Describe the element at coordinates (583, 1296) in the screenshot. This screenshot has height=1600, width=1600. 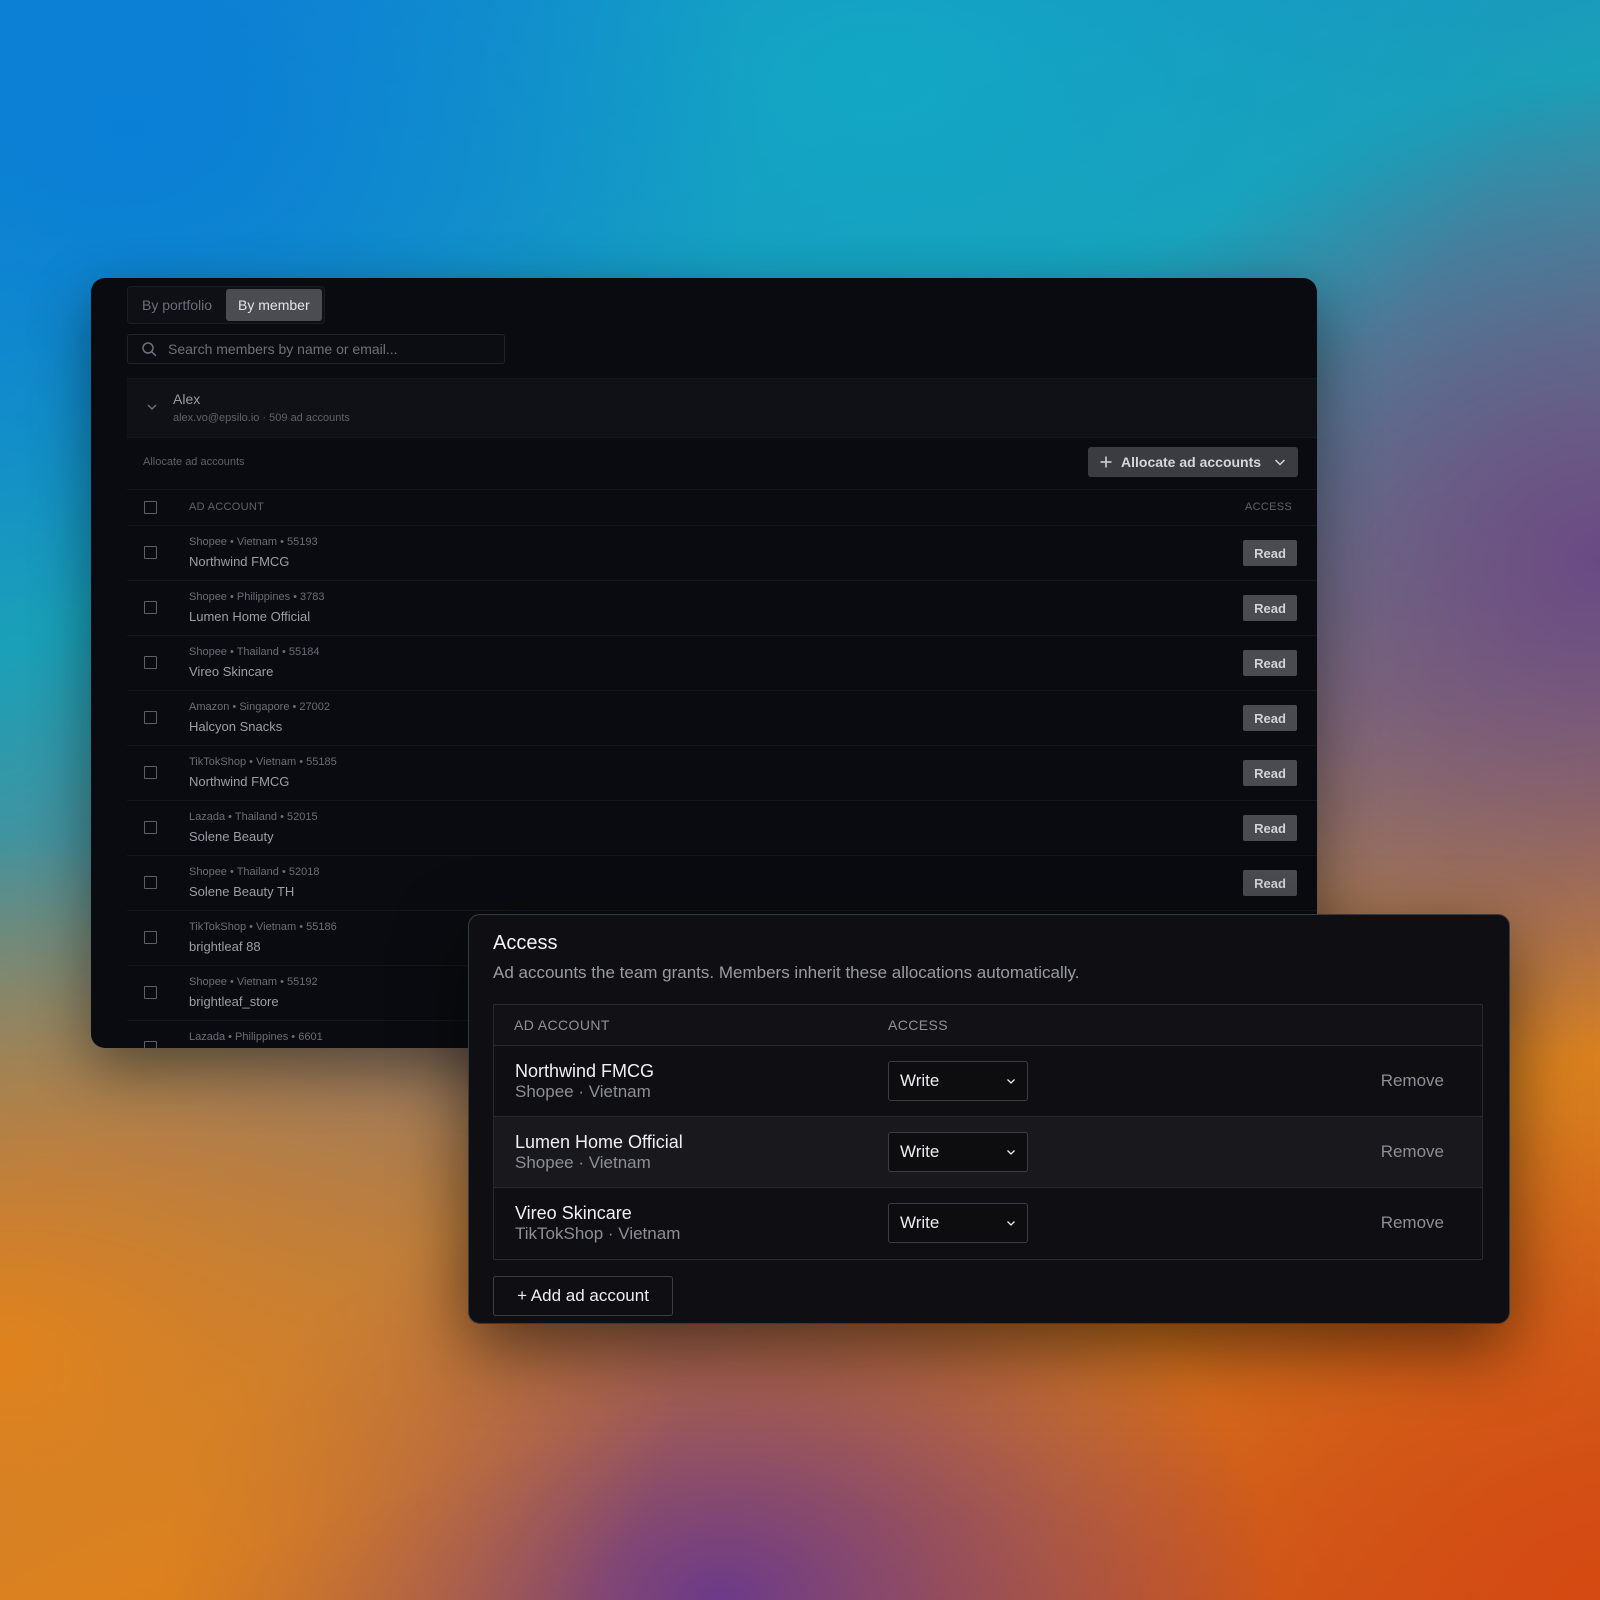
I see `add-ad-account-button: + Add ad account` at that location.